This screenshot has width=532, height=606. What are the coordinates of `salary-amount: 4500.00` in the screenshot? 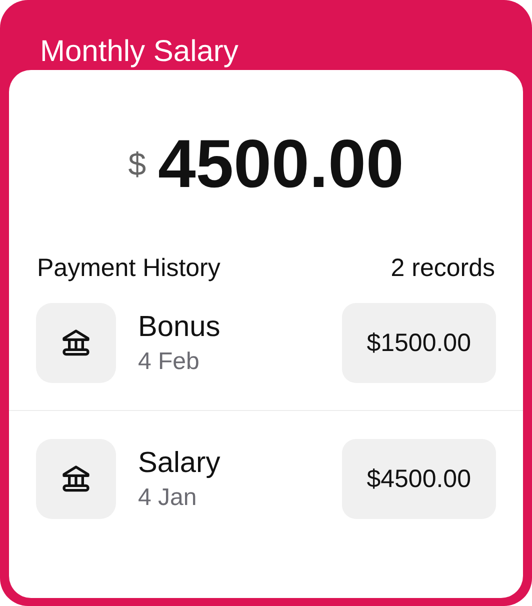 It's located at (281, 164).